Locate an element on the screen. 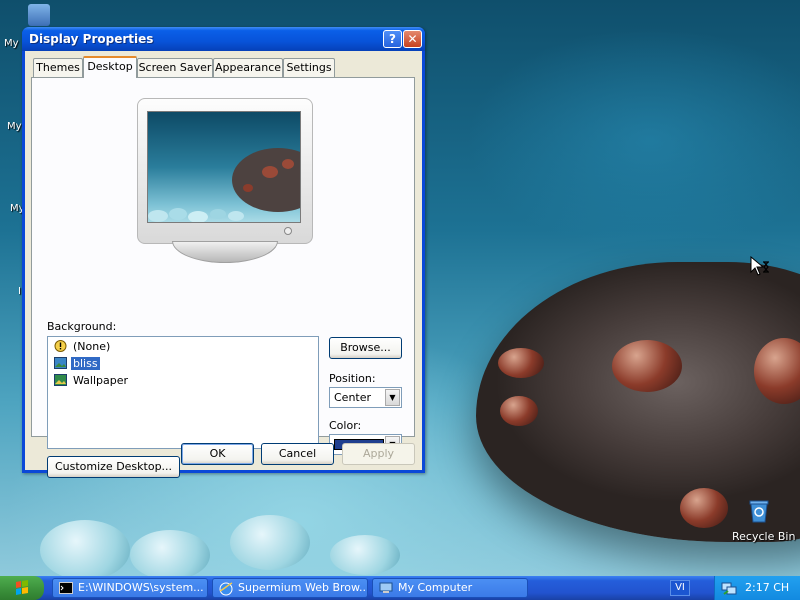 Image resolution: width=800 pixels, height=603 pixels. color-label: Color: is located at coordinates (345, 425).